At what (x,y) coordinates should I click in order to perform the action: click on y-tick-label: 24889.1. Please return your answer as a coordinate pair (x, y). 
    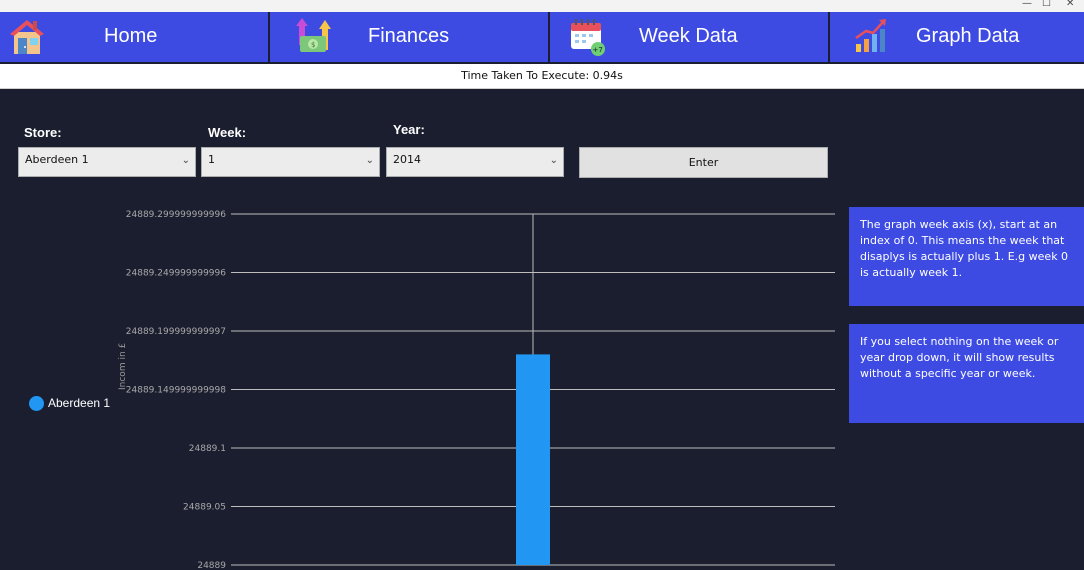
    Looking at the image, I should click on (207, 449).